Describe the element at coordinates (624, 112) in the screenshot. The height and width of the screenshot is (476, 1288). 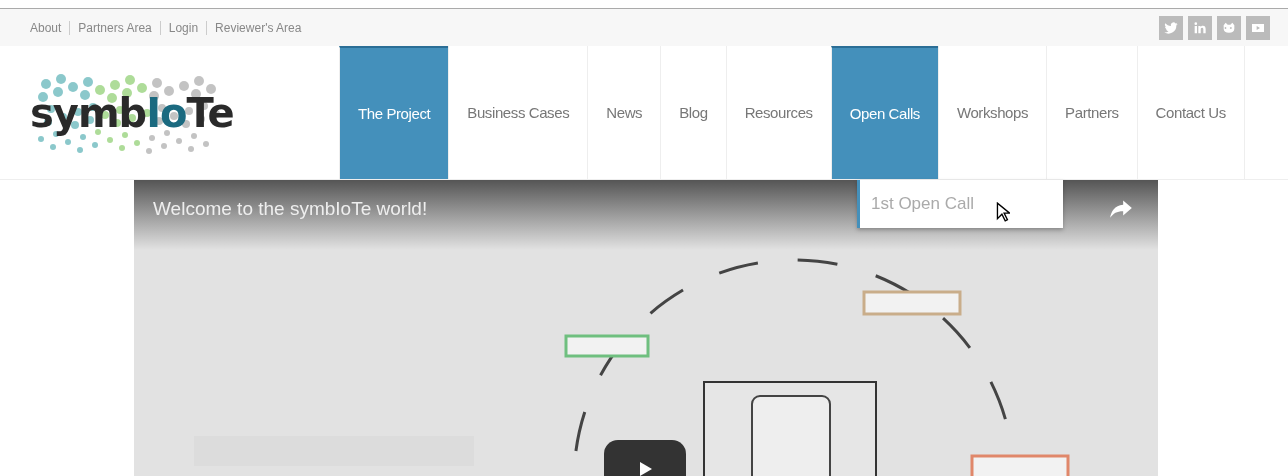
I see `nav-tab: News` at that location.